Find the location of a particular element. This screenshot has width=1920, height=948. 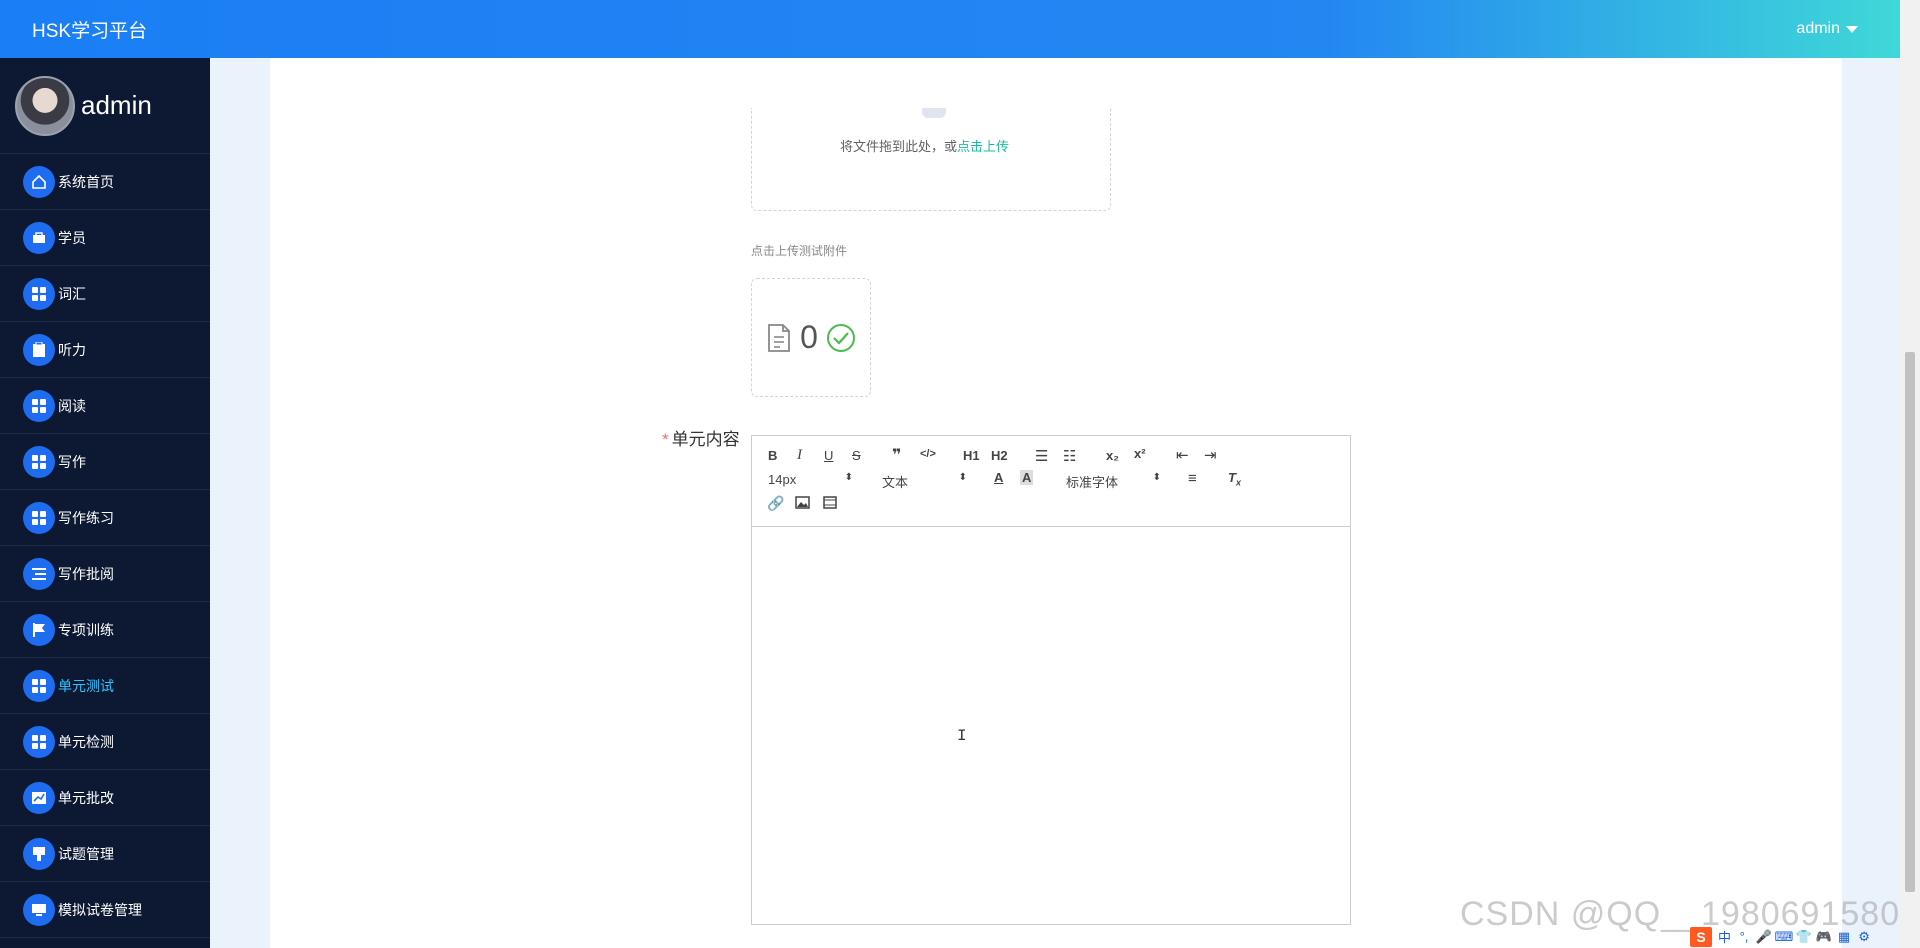

monitor-icon is located at coordinates (39, 909).